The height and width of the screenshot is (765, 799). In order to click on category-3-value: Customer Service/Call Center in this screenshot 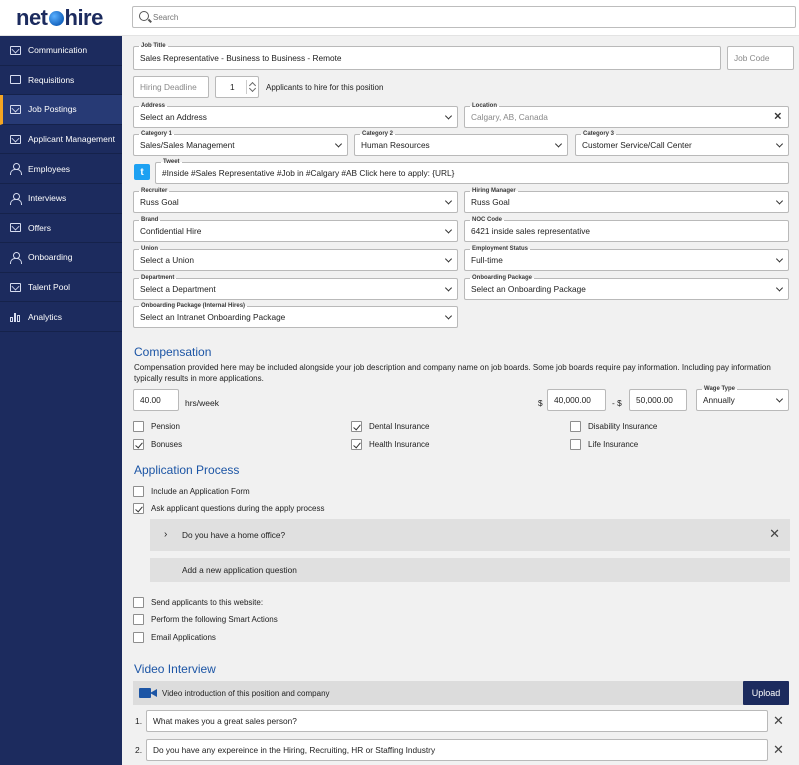, I will do `click(637, 145)`.